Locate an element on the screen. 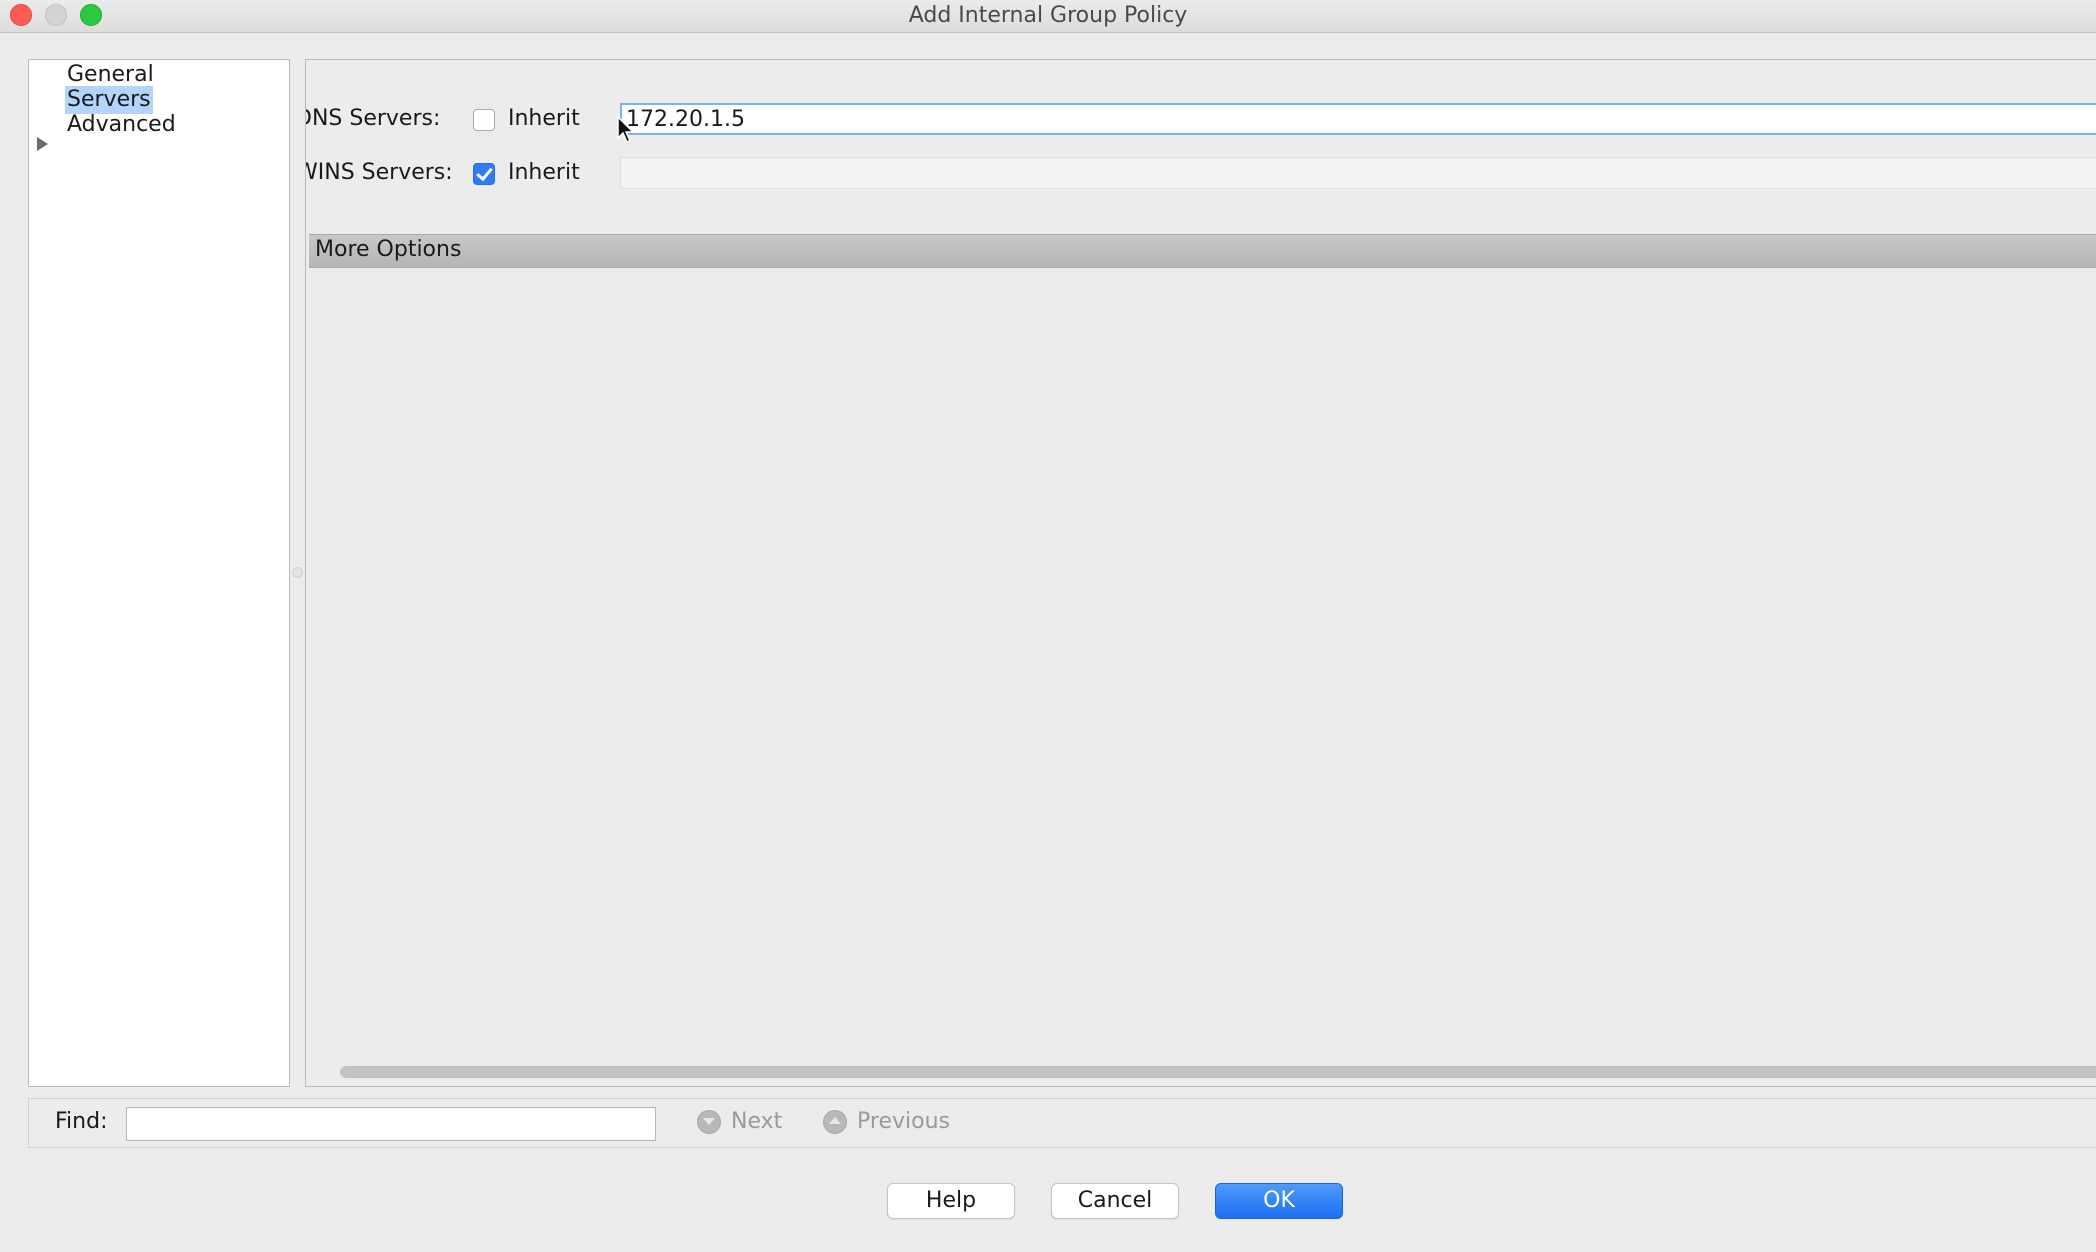  cancel-button: Cancel is located at coordinates (1115, 1201).